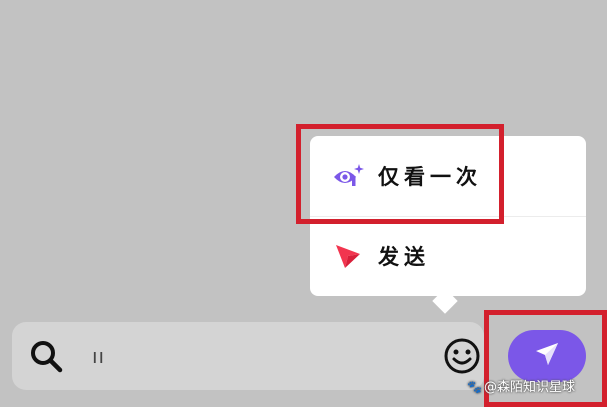 The height and width of the screenshot is (407, 607). Describe the element at coordinates (448, 256) in the screenshot. I see `menu-item-send: 发送` at that location.